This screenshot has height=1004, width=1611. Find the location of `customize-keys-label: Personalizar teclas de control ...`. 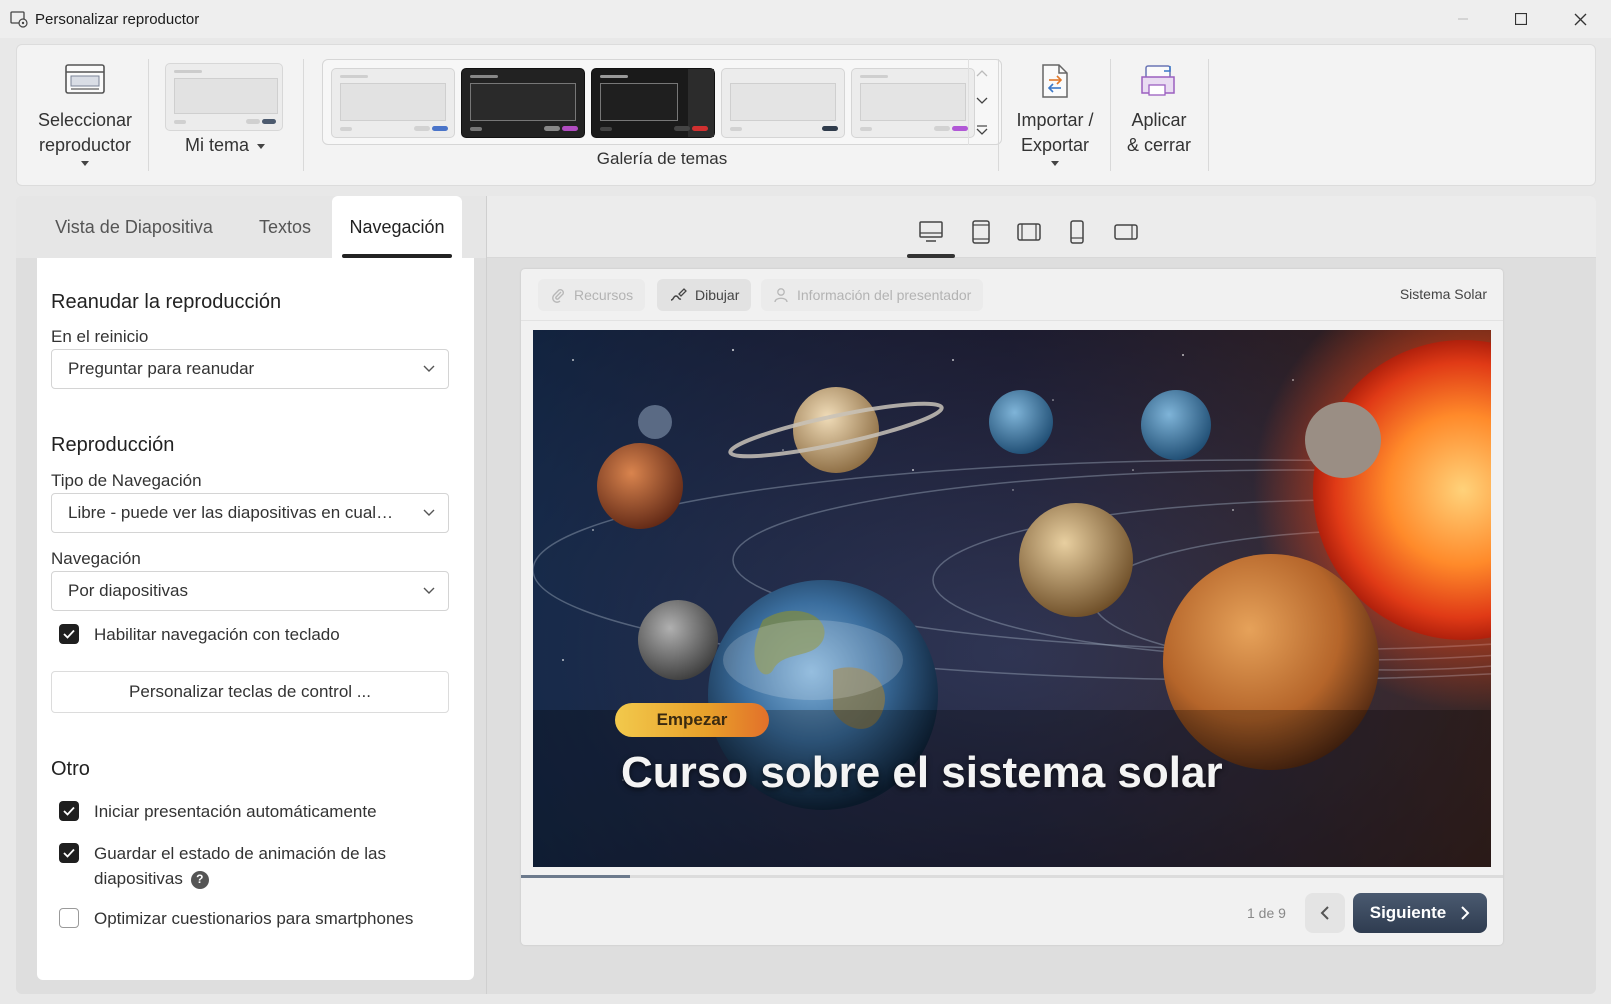

customize-keys-label: Personalizar teclas de control ... is located at coordinates (250, 691).